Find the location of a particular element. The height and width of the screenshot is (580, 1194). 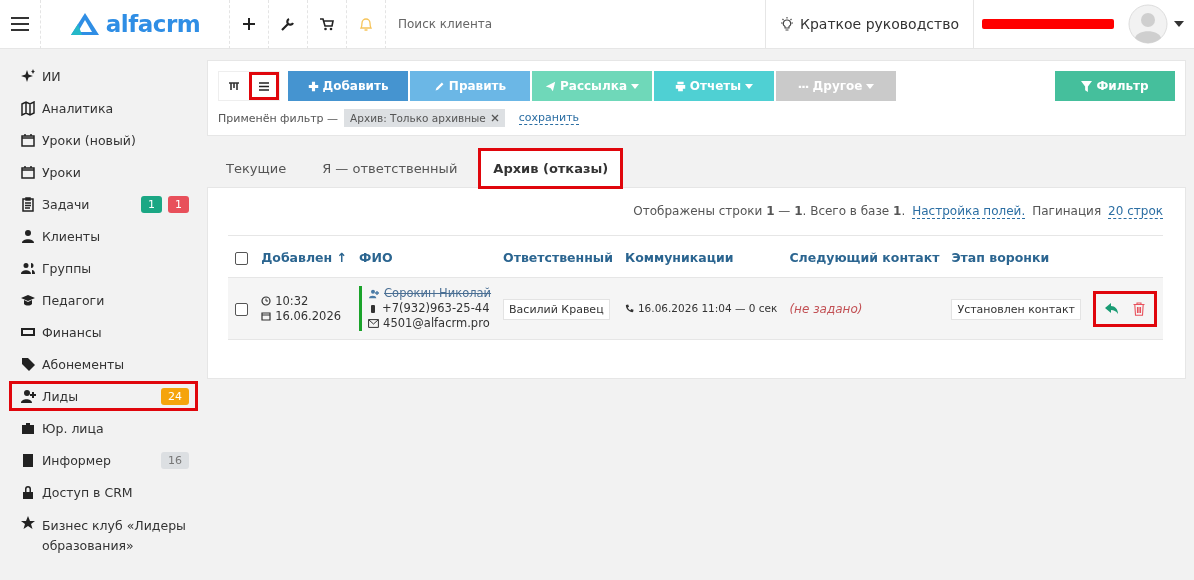

column-header: Коммуникации is located at coordinates (679, 257).